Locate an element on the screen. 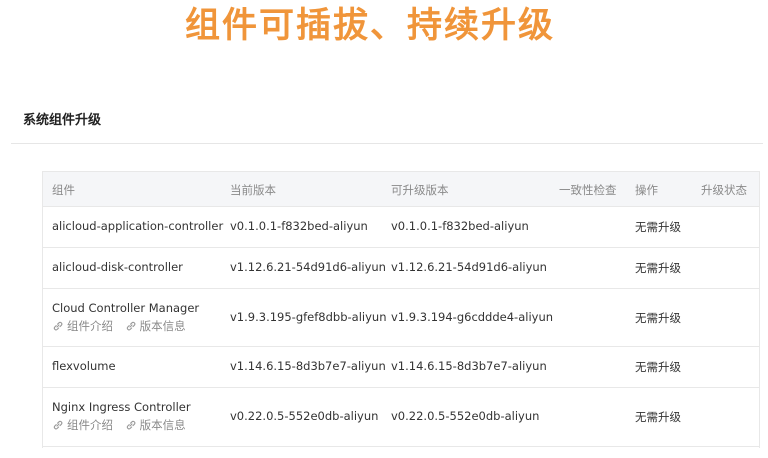  header-action: 操作 is located at coordinates (646, 190).